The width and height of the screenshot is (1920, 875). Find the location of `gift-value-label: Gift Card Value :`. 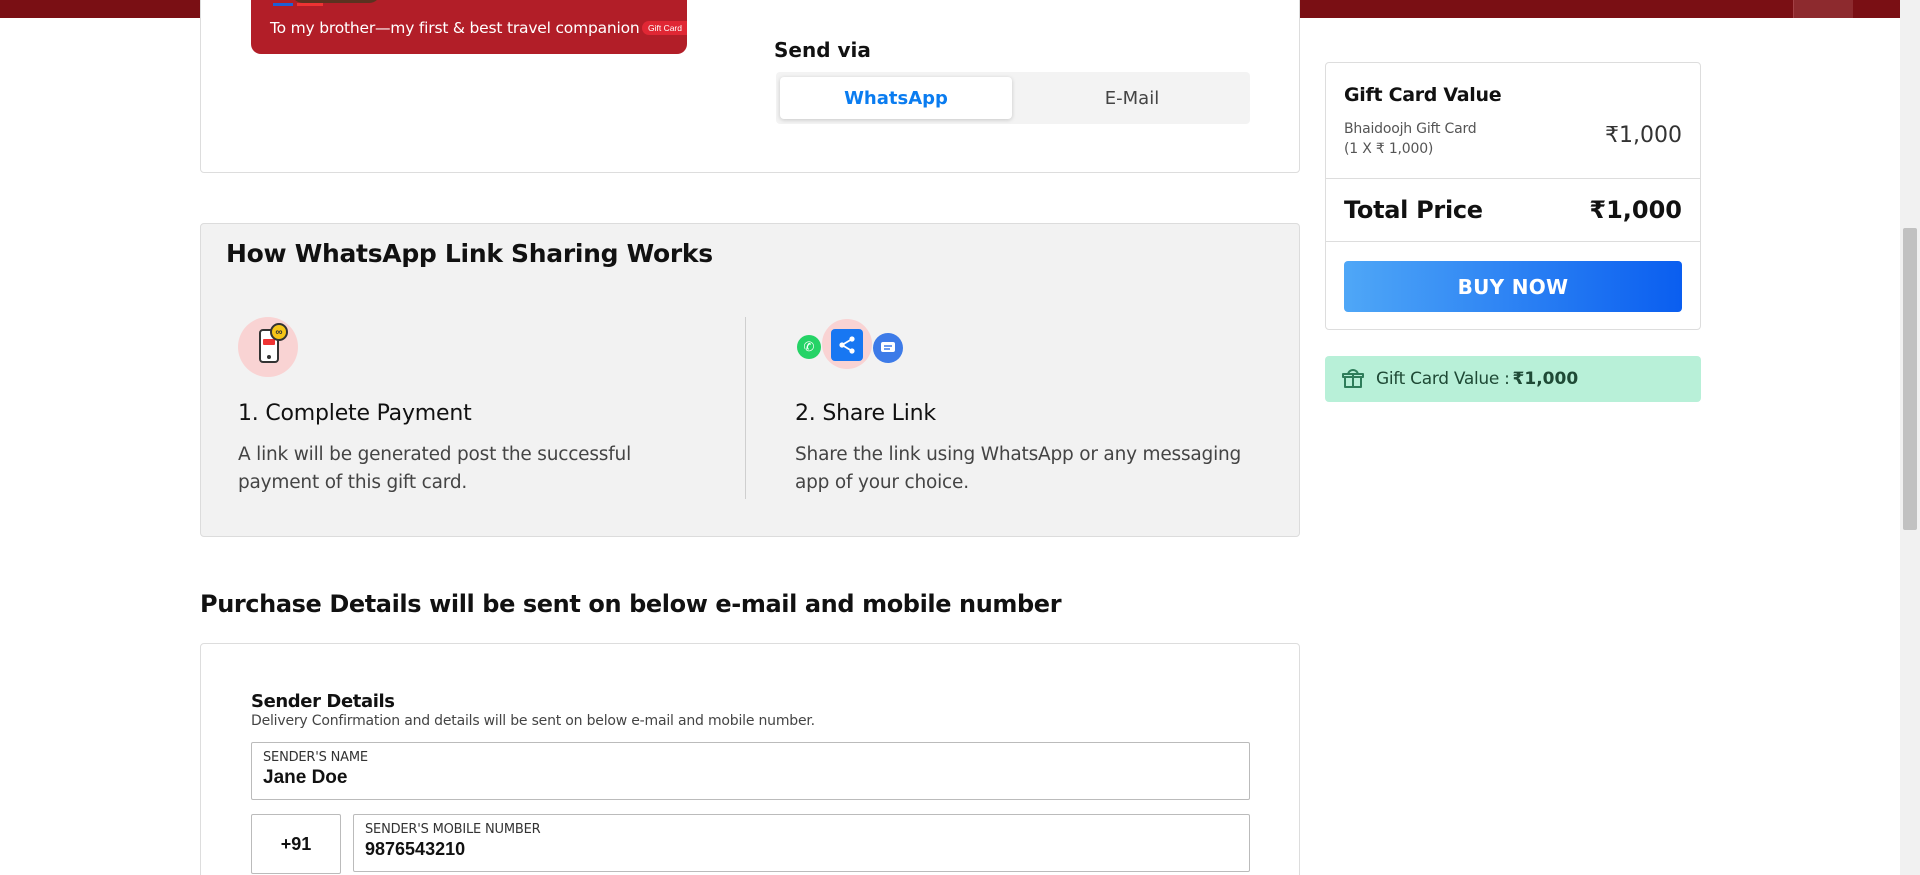

gift-value-label: Gift Card Value : is located at coordinates (1443, 379).